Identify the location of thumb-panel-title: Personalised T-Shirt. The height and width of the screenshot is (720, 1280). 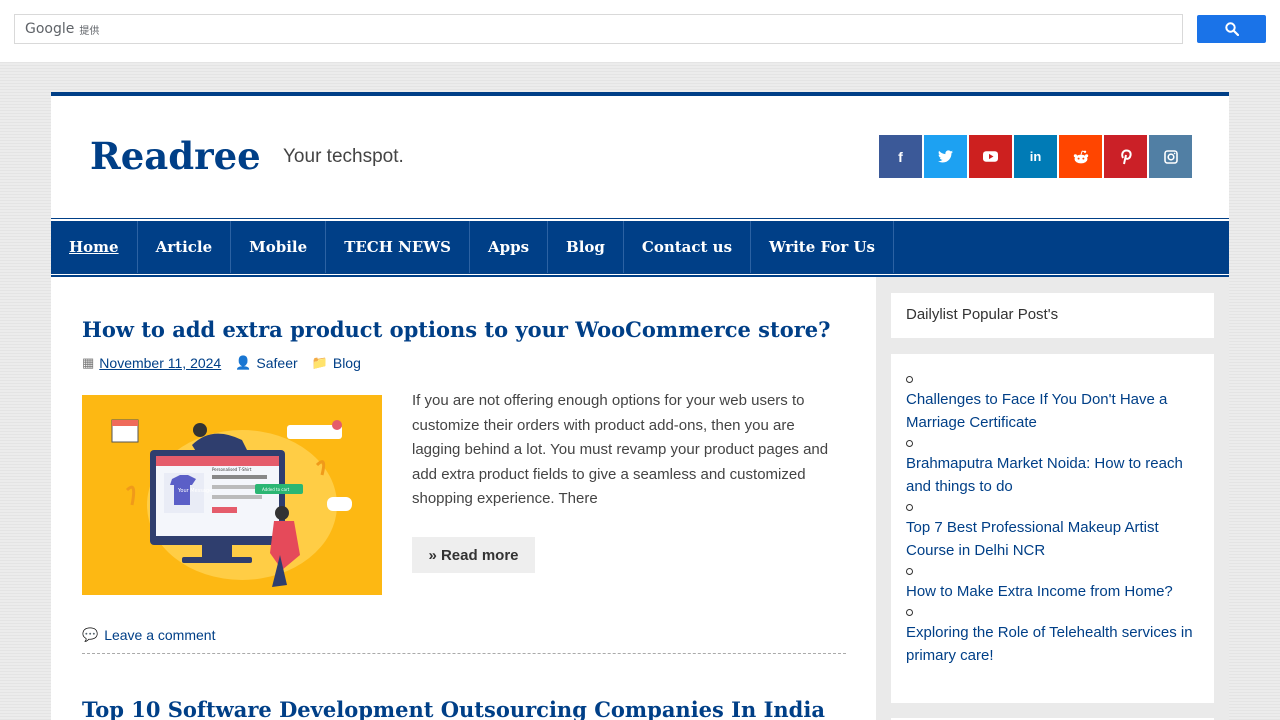
(232, 469).